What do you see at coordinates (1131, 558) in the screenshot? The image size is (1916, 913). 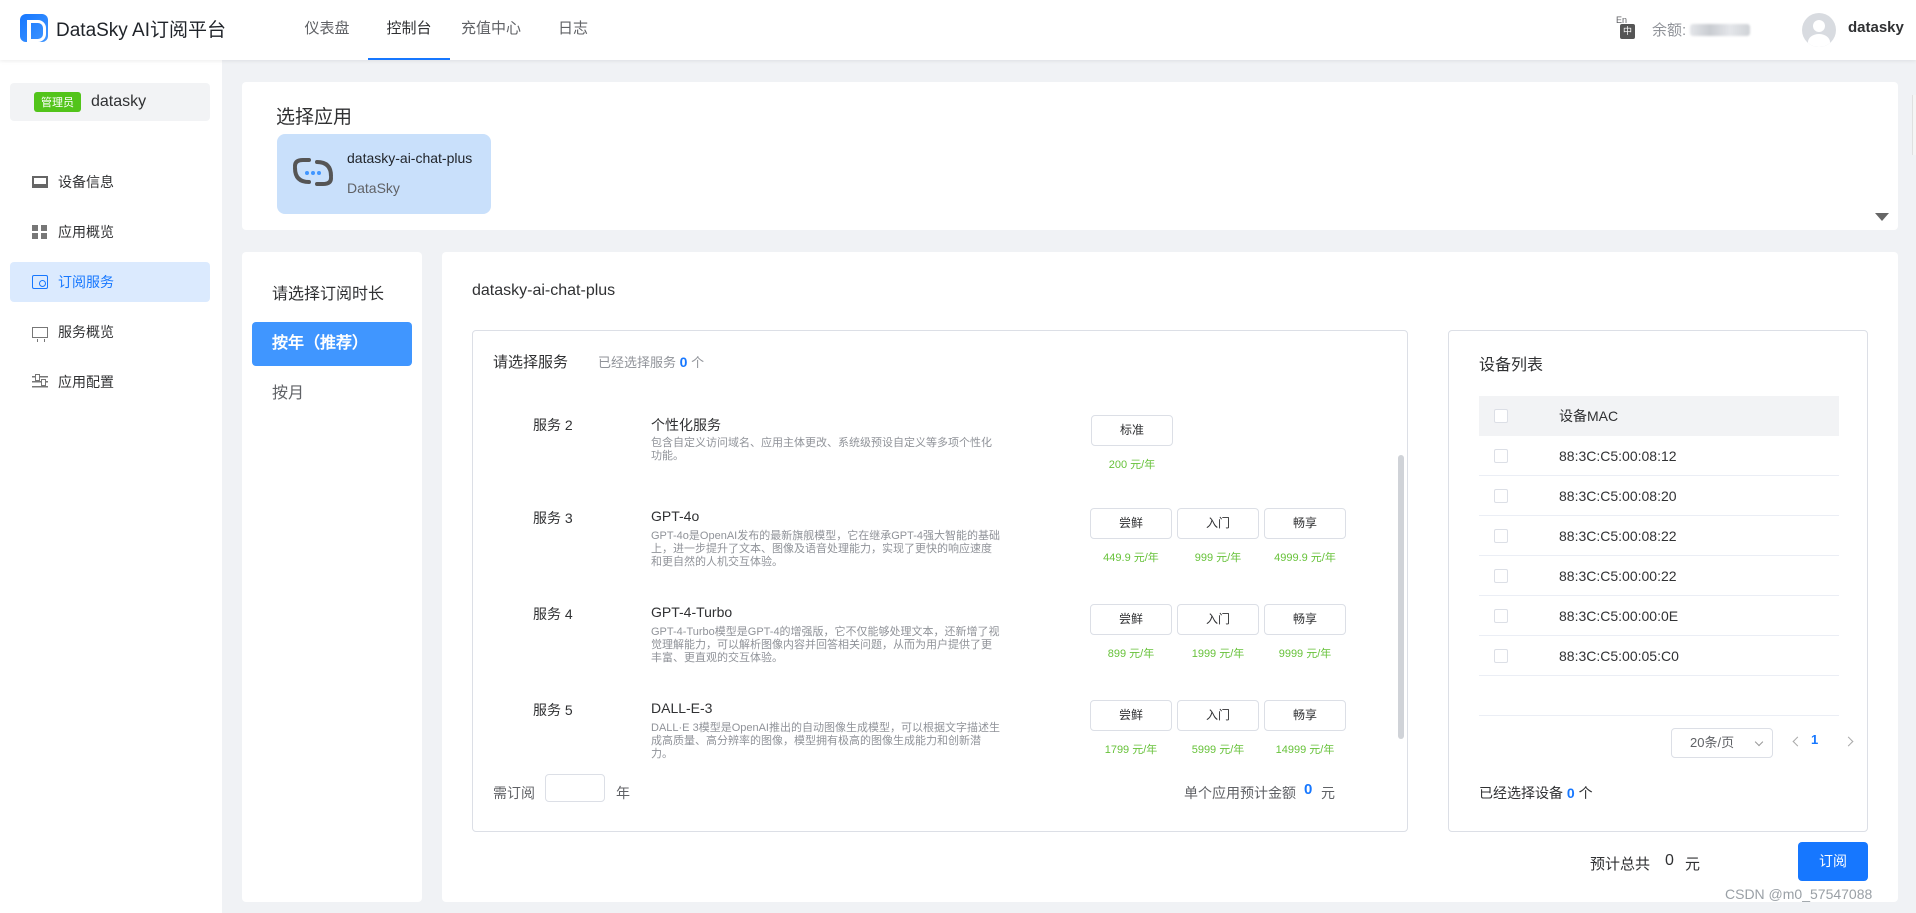 I see `tier-price: 449.9 元/年` at bounding box center [1131, 558].